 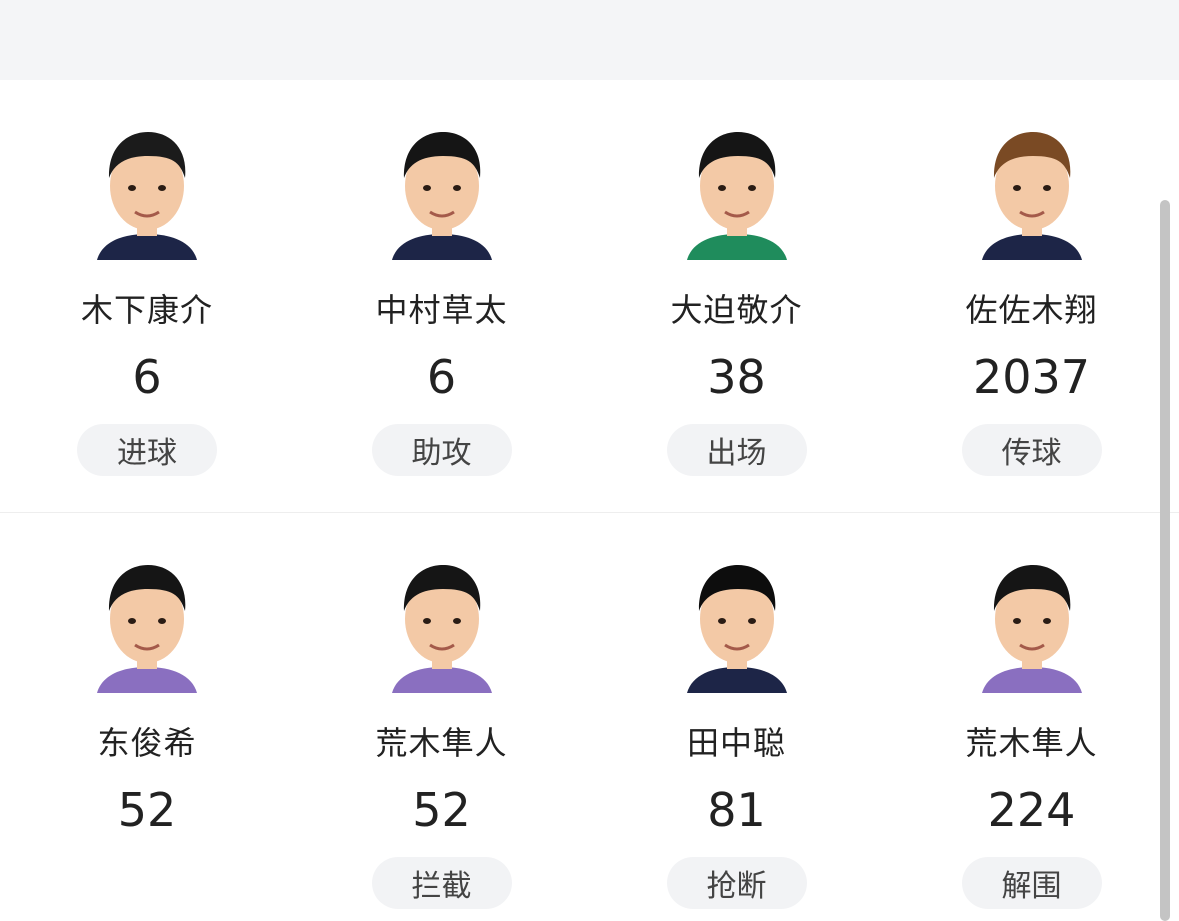 I want to click on stat-label-pill: 助攻, so click(x=441, y=450).